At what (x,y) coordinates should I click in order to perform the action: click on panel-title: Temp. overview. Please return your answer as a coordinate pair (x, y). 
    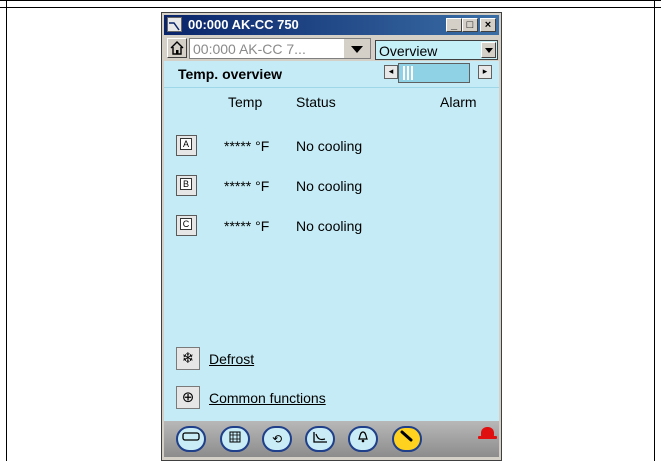
    Looking at the image, I should click on (230, 74).